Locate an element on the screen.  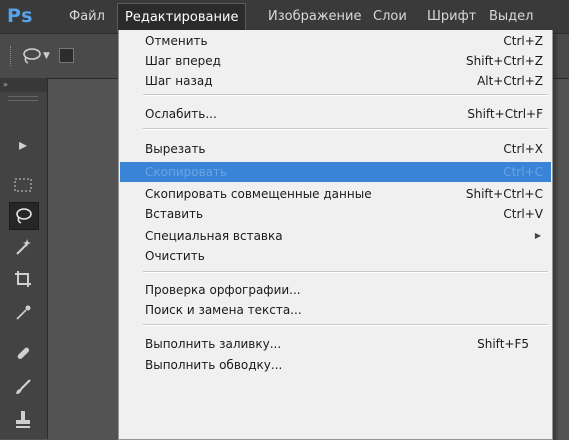
menu-item-clear: Очистить is located at coordinates (335, 256).